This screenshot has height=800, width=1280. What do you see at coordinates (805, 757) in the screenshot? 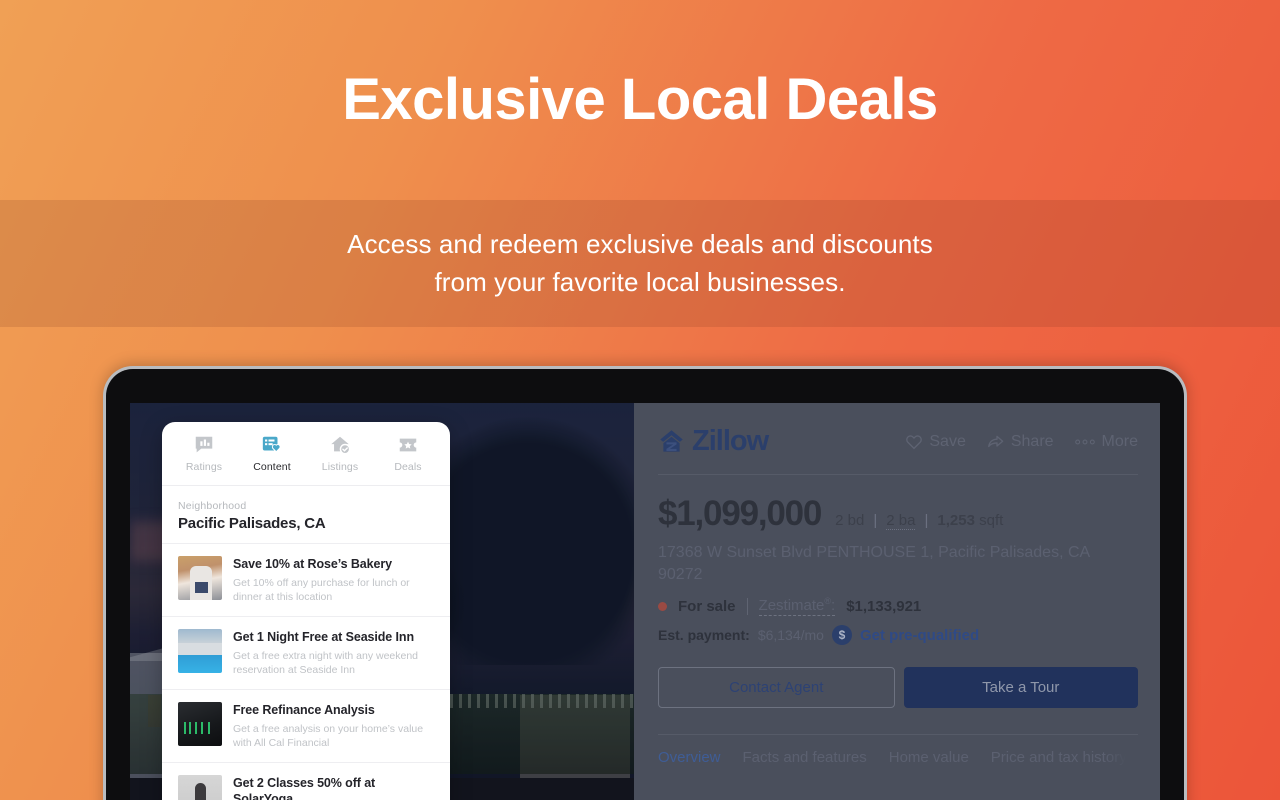
I see `tab-facts-and-features: Facts and features` at bounding box center [805, 757].